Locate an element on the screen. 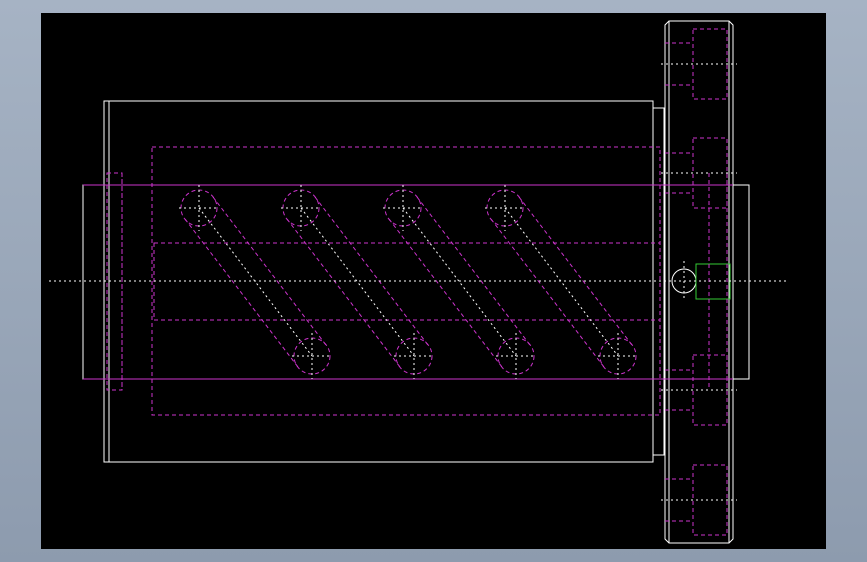 The image size is (867, 562). left-shaft-stub is located at coordinates (93, 282).